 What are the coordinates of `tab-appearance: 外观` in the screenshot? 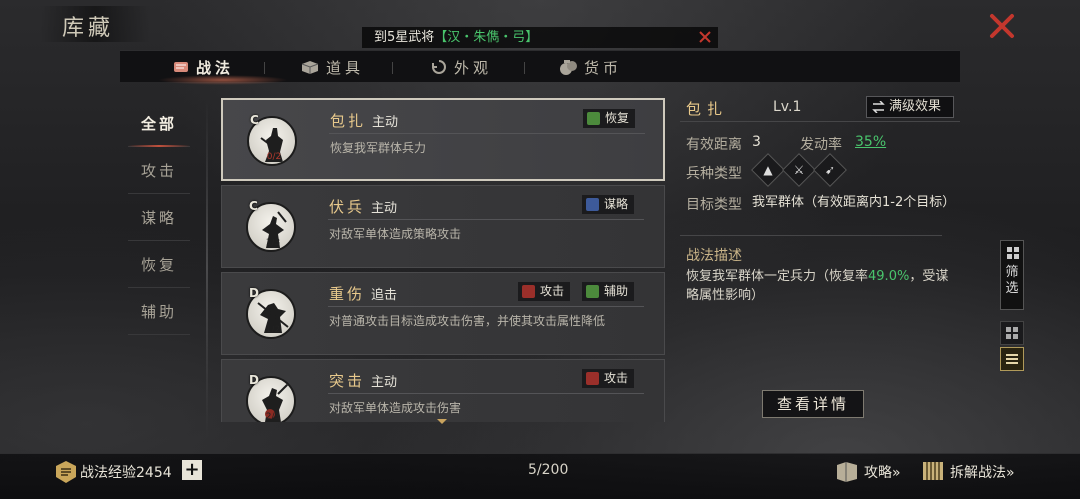 It's located at (461, 67).